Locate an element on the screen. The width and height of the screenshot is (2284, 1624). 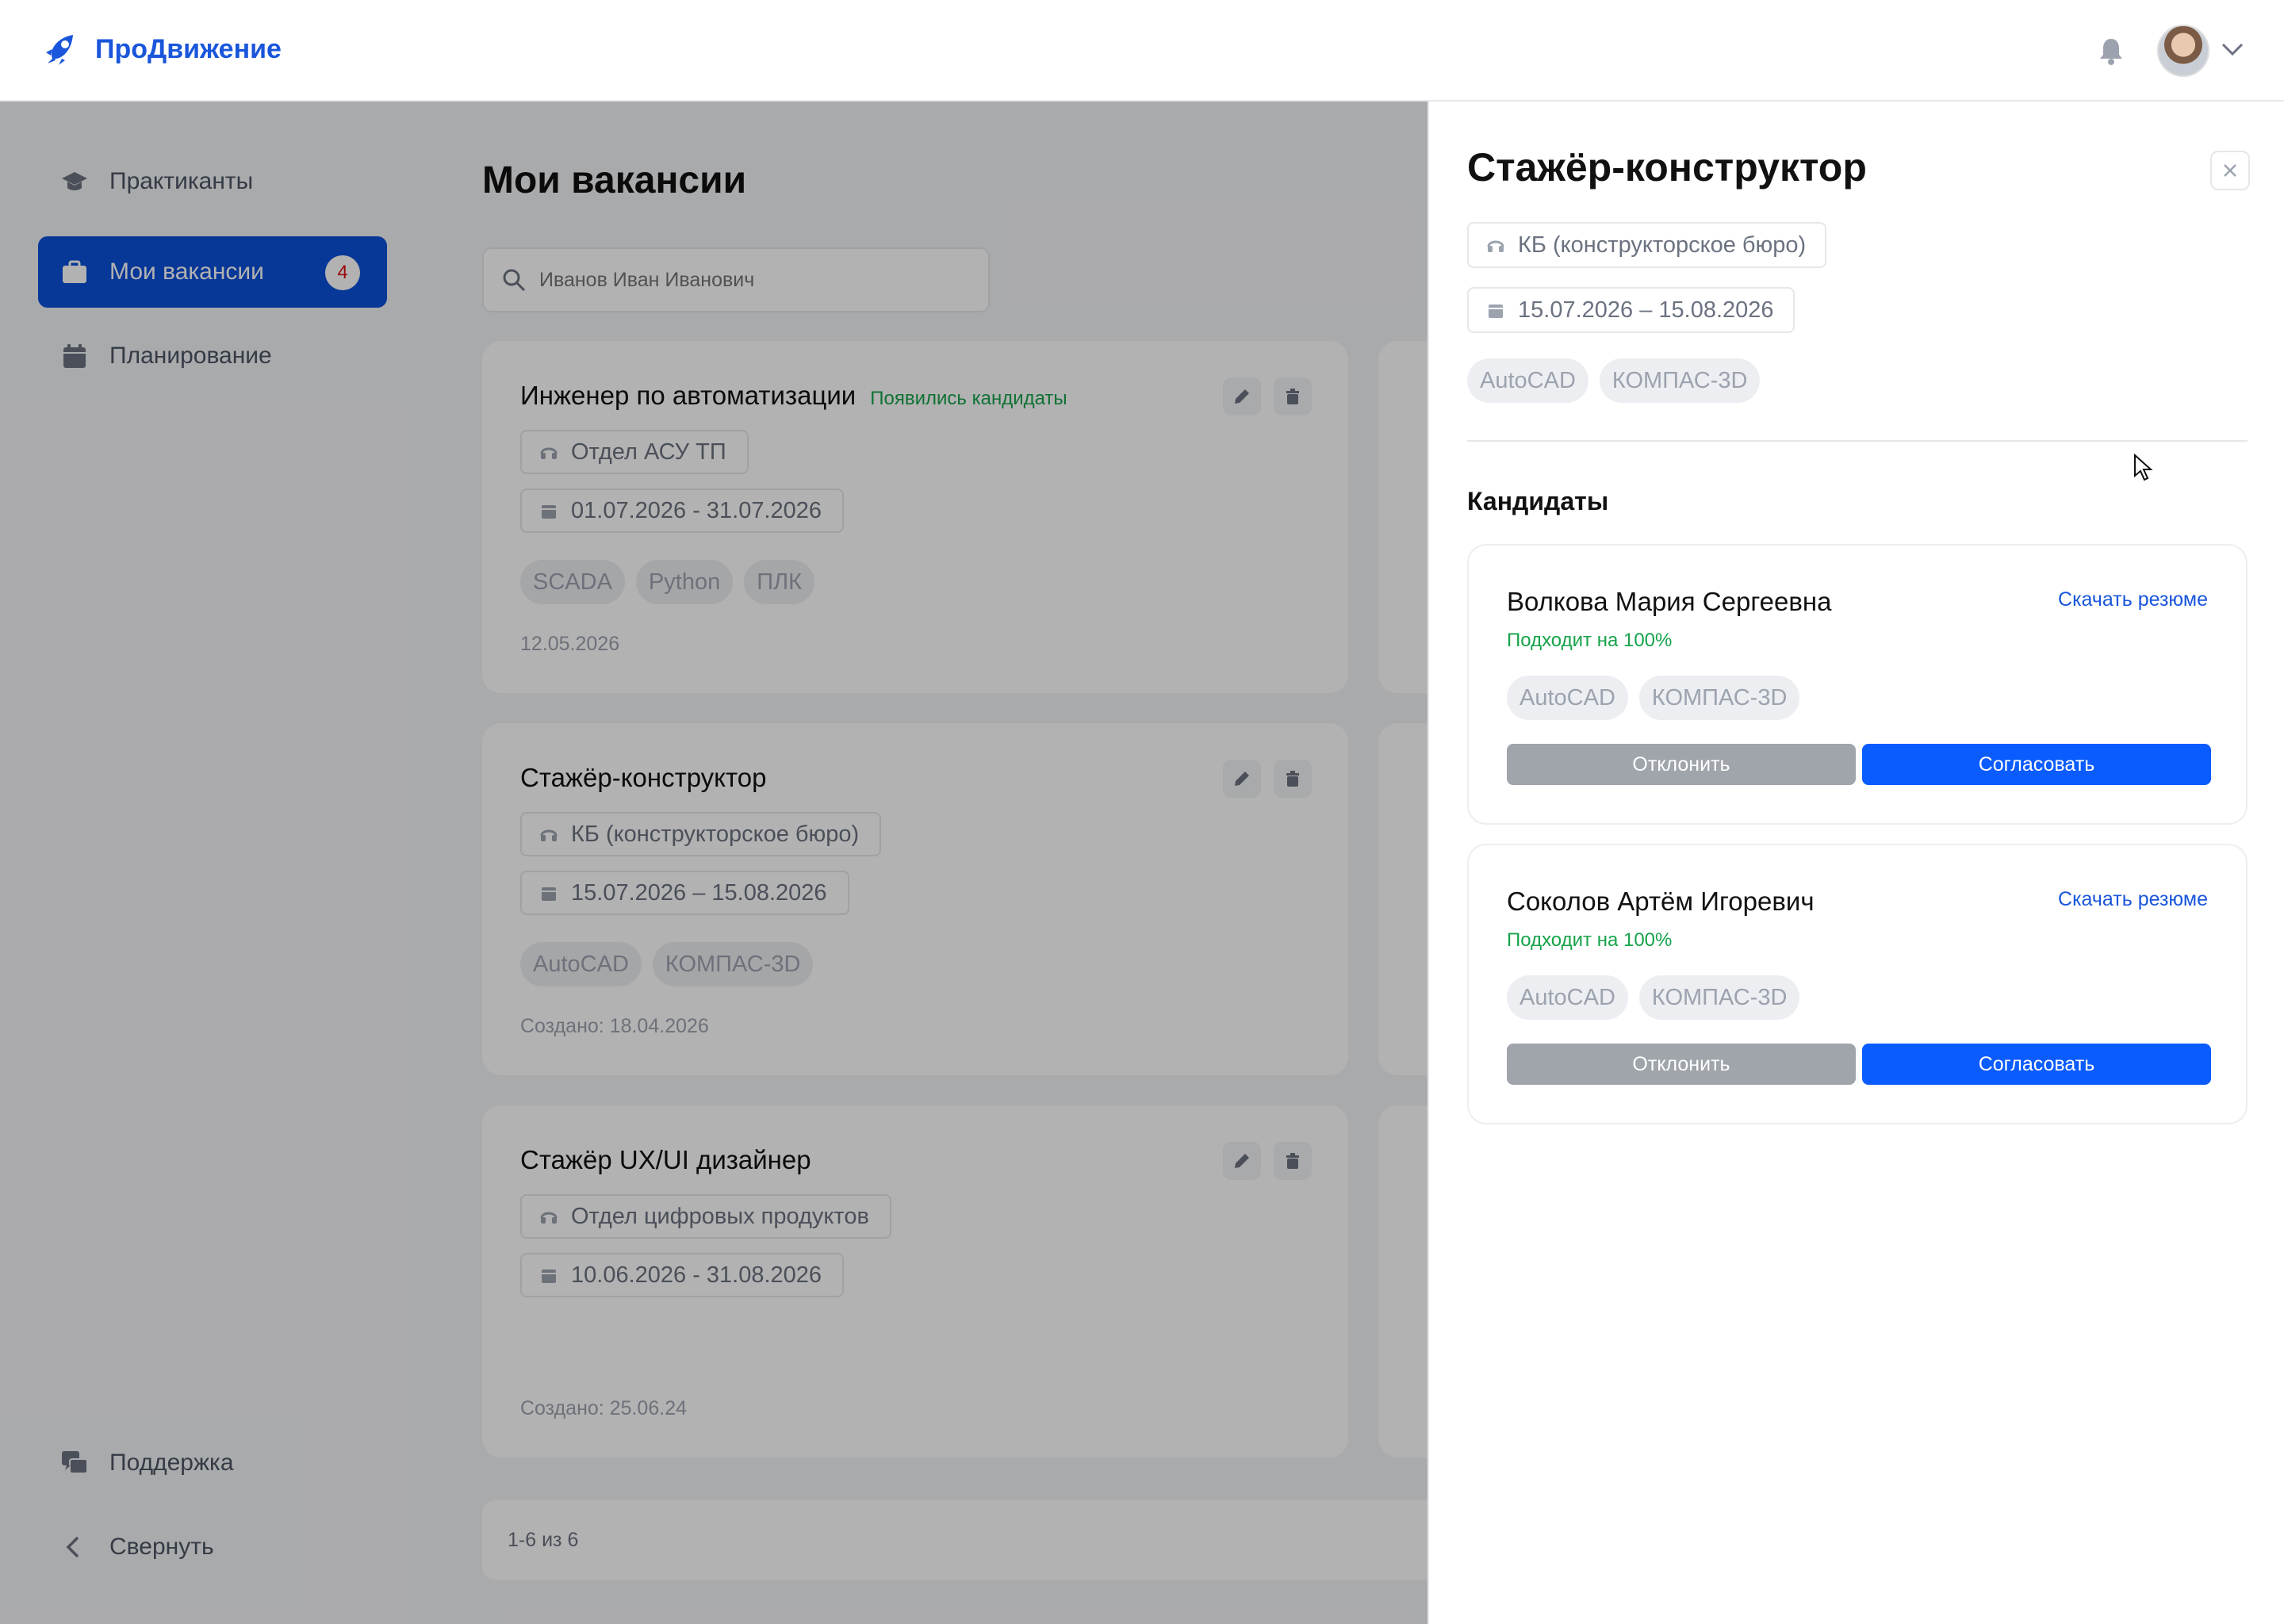
dates-label: 15.07.2026 – 15.08.2026 is located at coordinates (1646, 310).